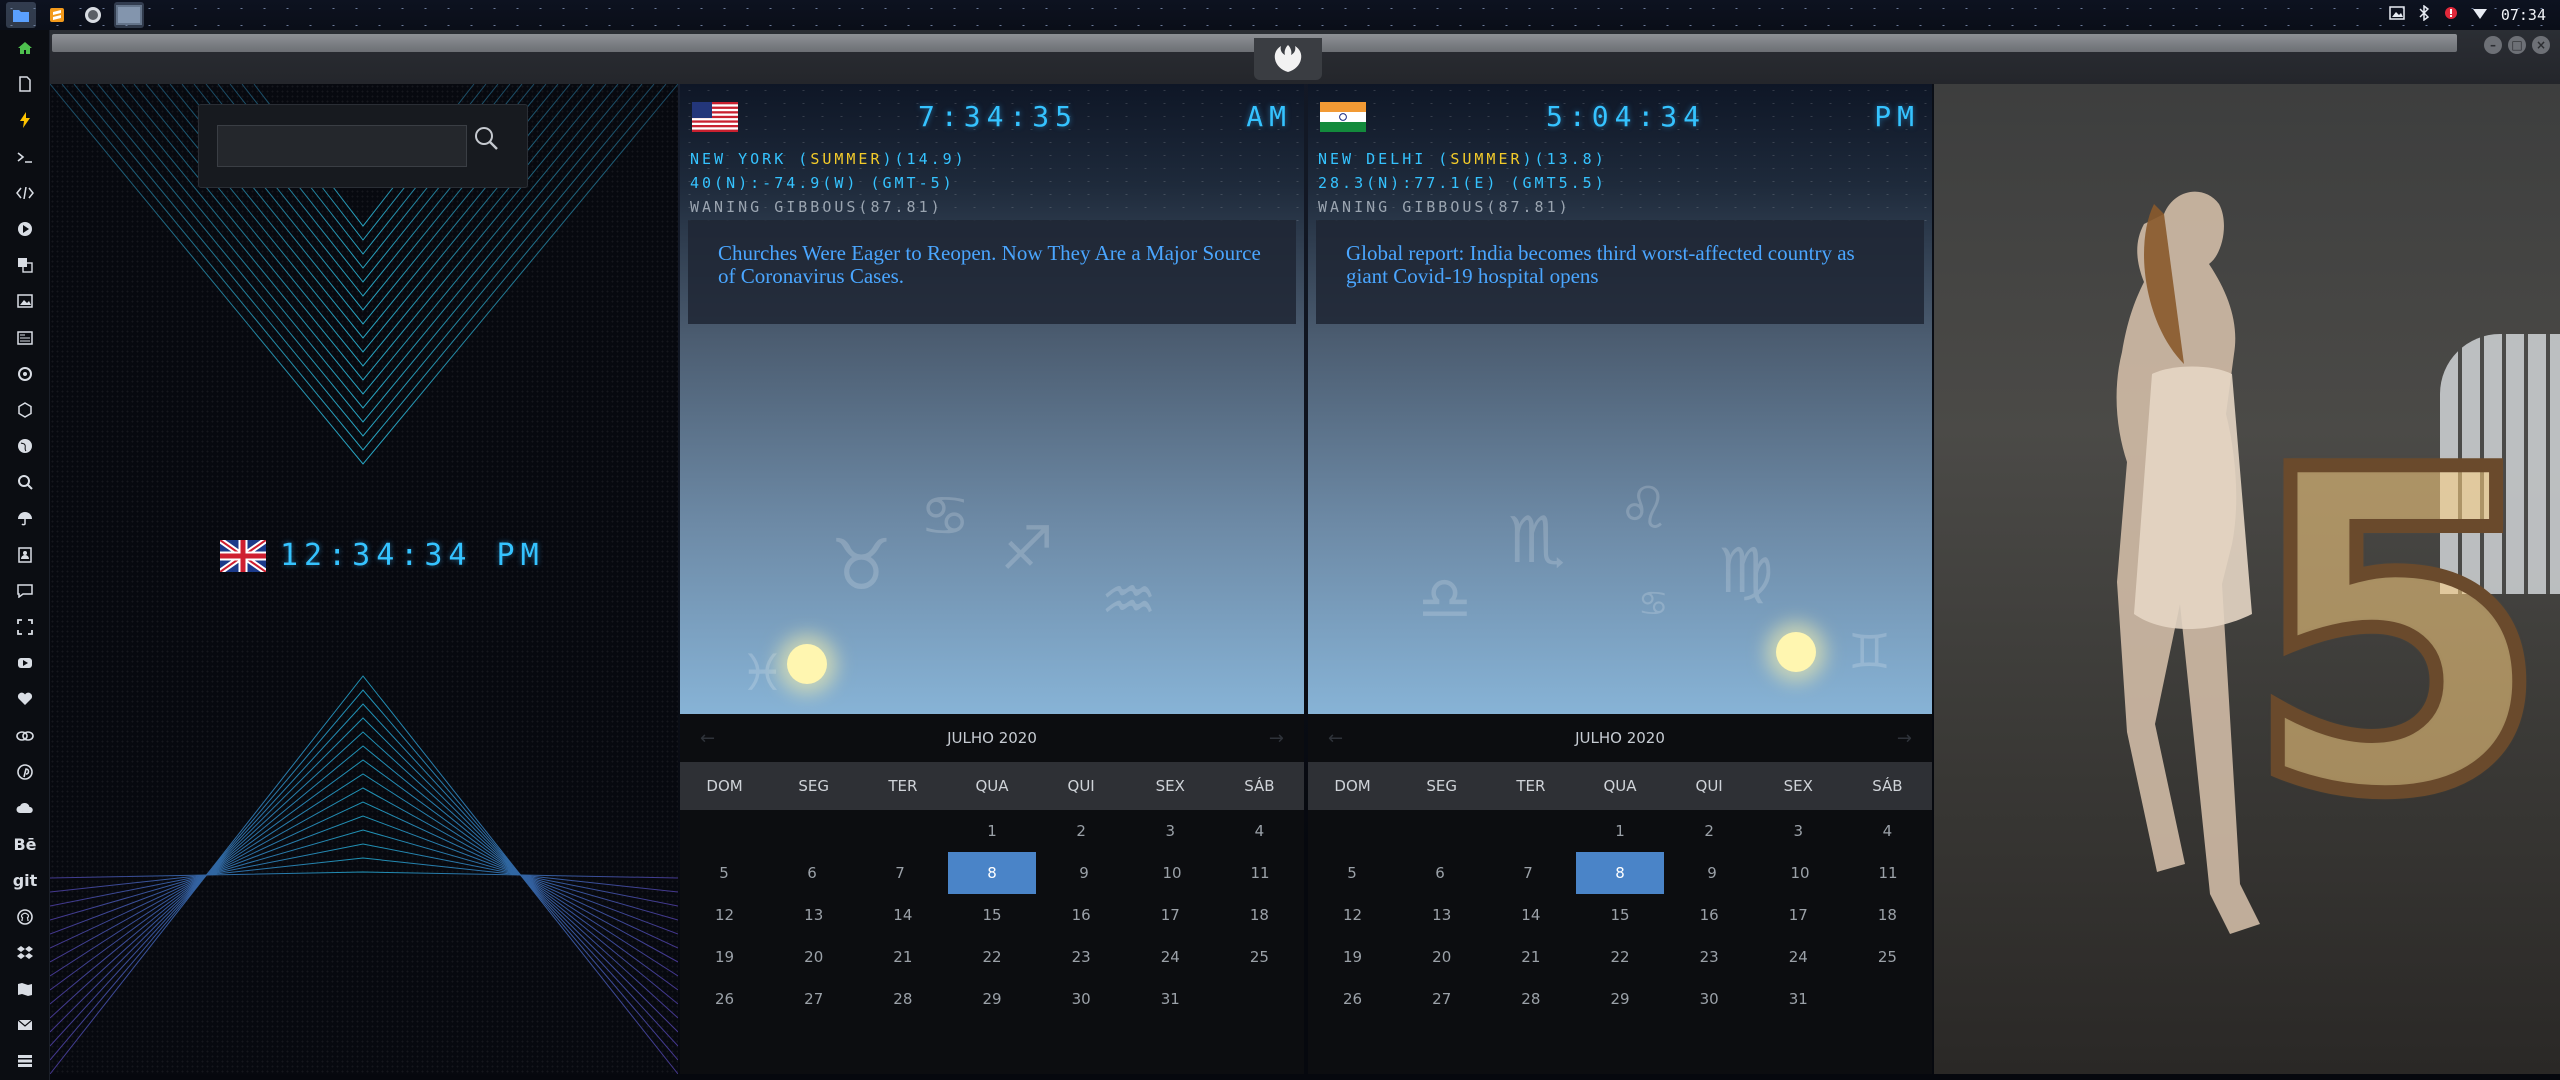 This screenshot has width=2560, height=1080. I want to click on maximize-icon: □, so click(2517, 45).